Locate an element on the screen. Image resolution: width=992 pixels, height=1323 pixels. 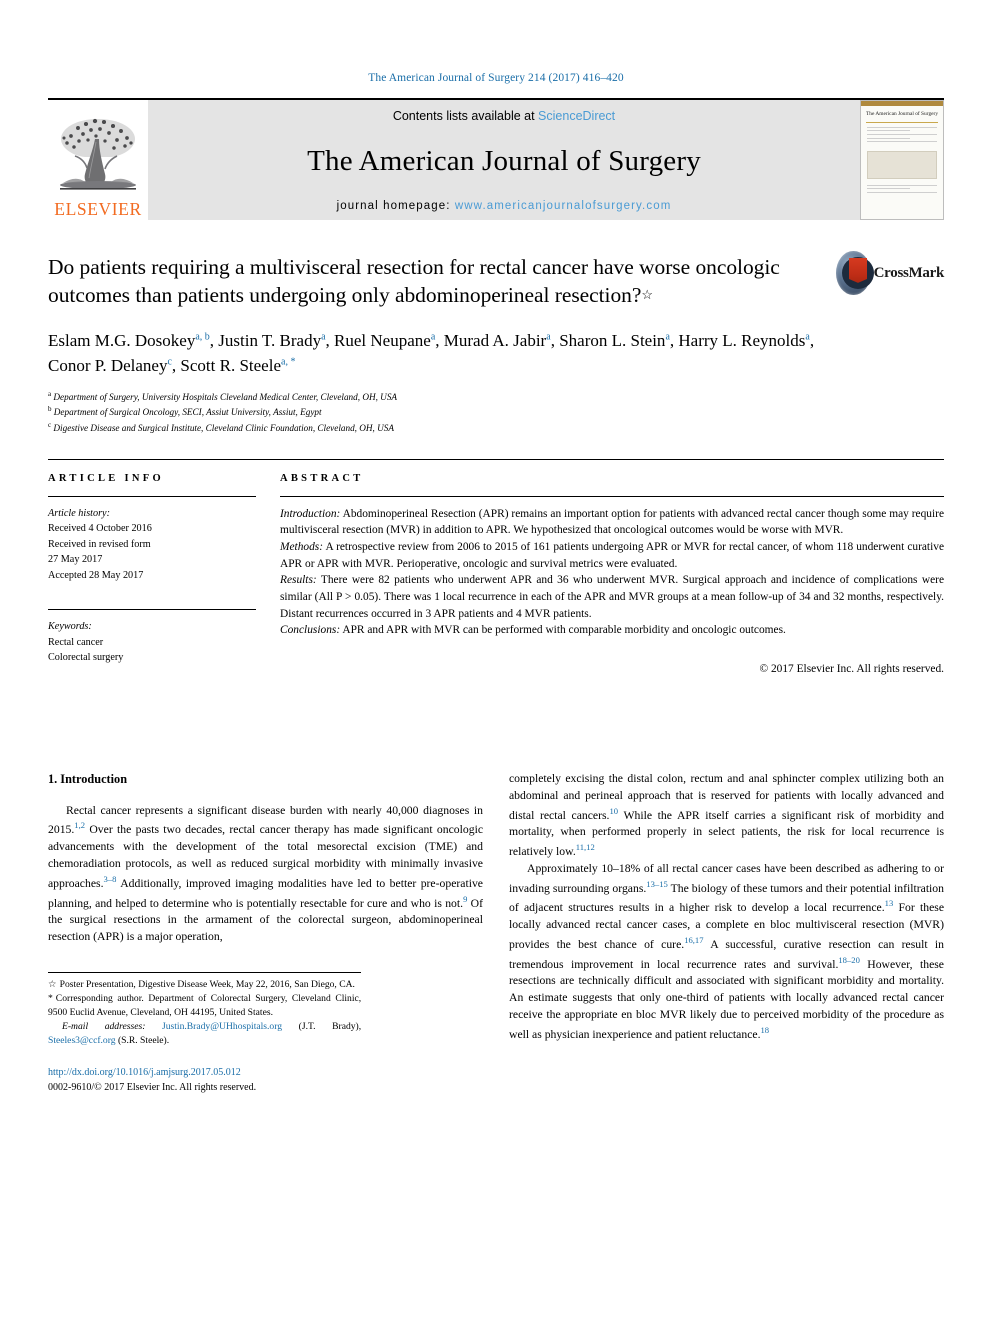
abstract-section-lead: Introduction: is located at coordinates (310, 513).